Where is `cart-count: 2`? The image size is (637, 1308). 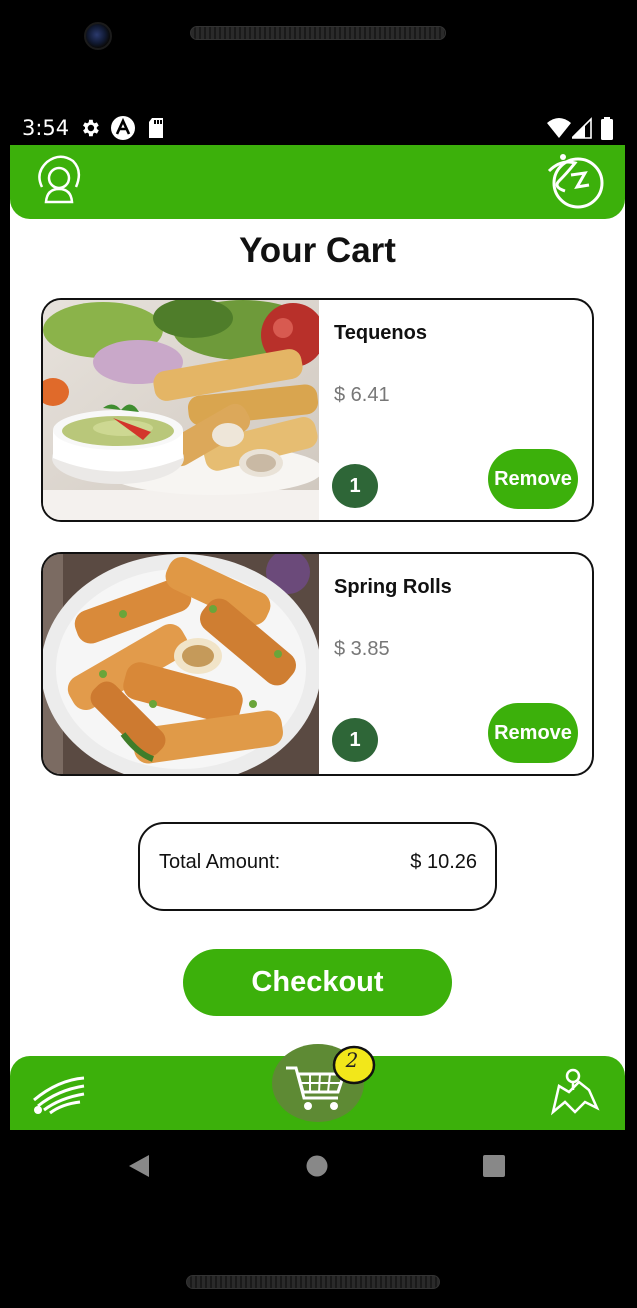 cart-count: 2 is located at coordinates (352, 1060).